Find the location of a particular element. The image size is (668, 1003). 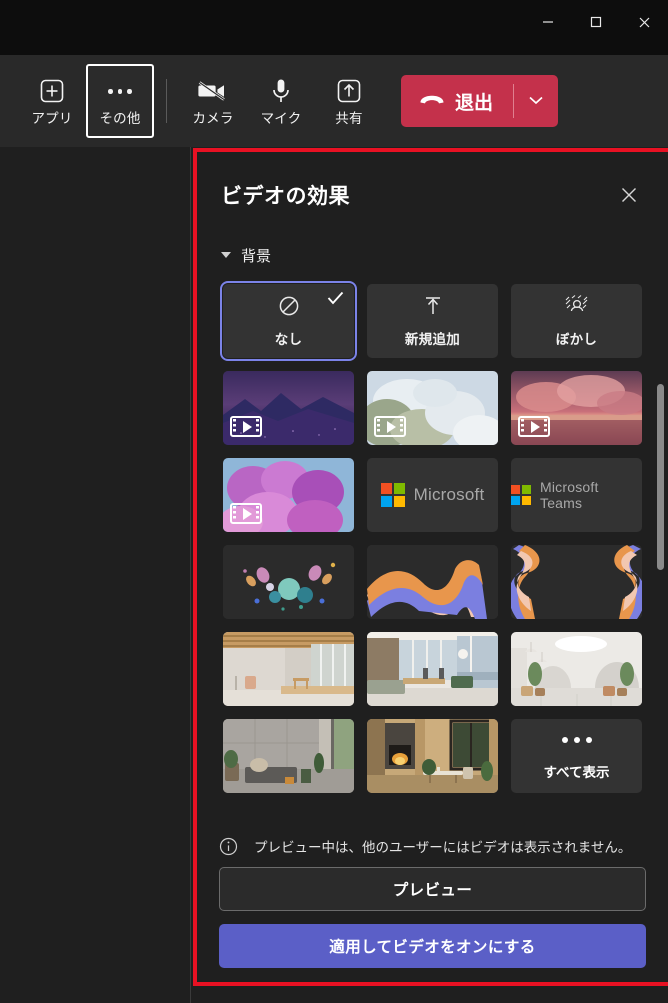

thumbnail-room-fireplace is located at coordinates (432, 756).